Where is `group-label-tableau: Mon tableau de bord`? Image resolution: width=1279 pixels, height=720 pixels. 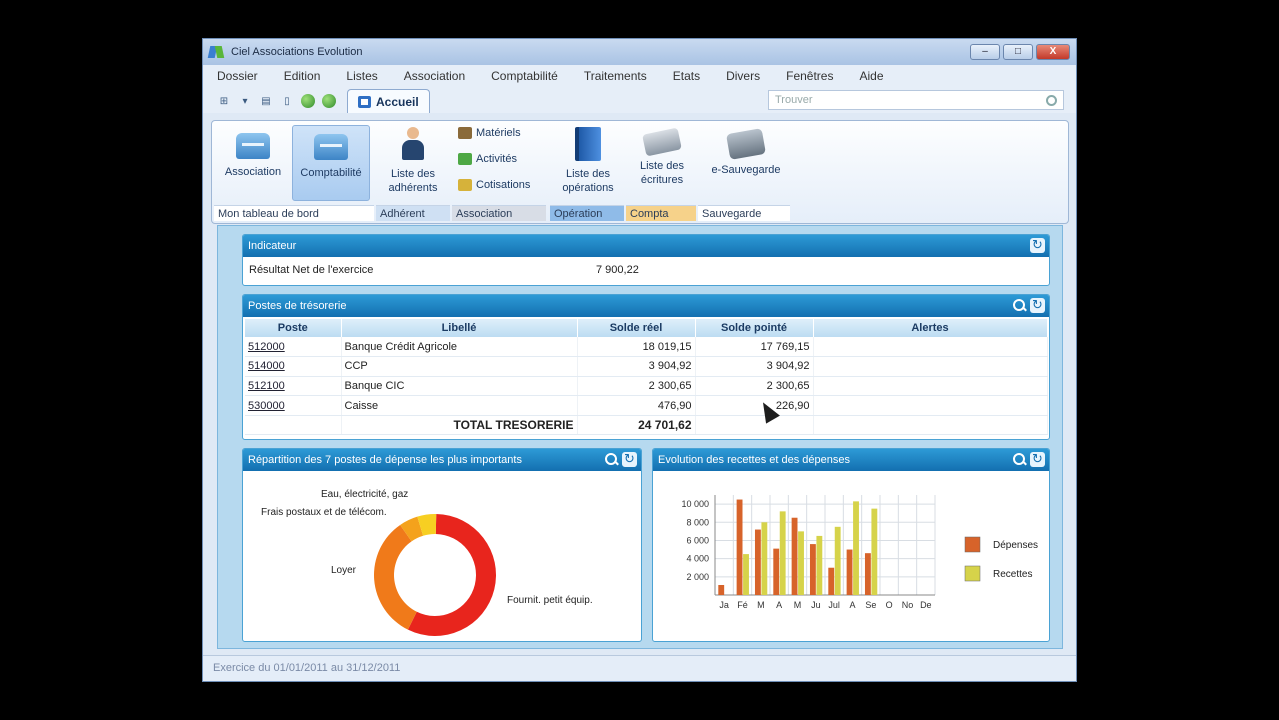
group-label-tableau: Mon tableau de bord is located at coordinates (294, 213).